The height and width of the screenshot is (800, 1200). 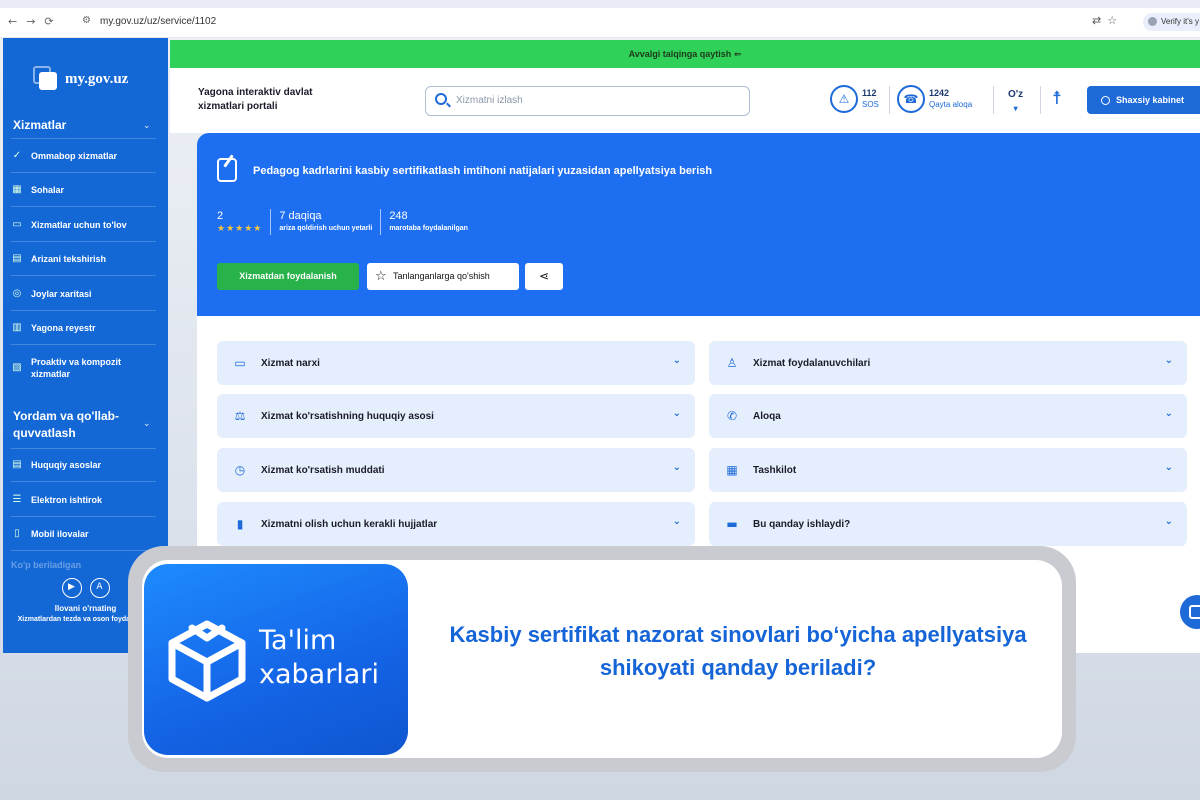 I want to click on sidebar-item-reyestr: ▥ Yagona reyestr, so click(x=83, y=328).